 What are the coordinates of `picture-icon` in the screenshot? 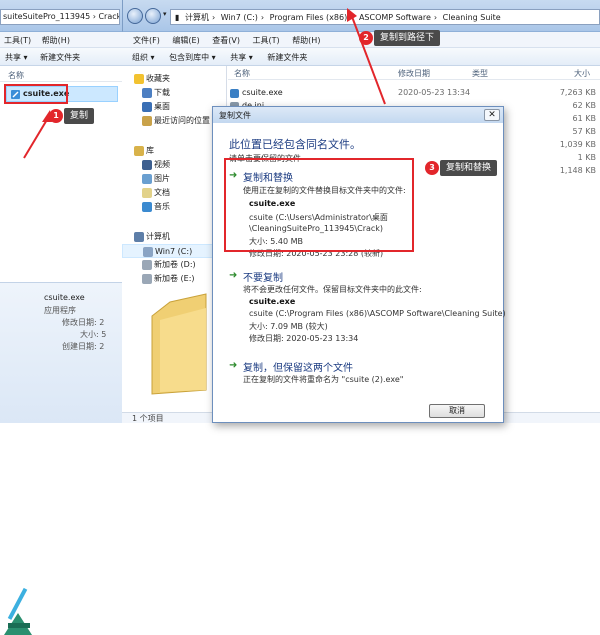 It's located at (147, 179).